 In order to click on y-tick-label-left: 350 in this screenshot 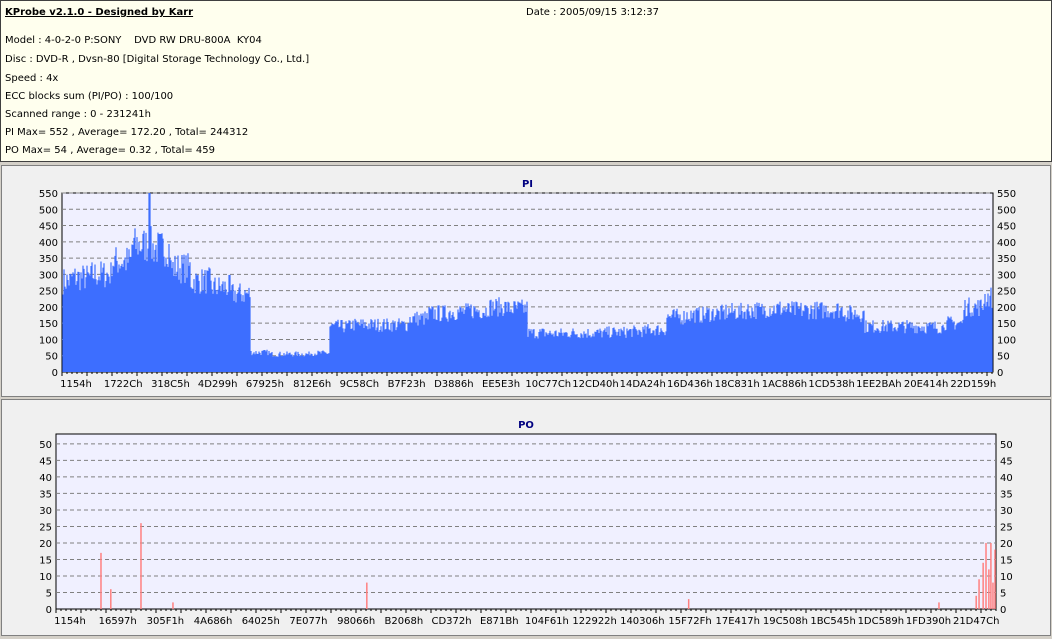, I will do `click(48, 259)`.